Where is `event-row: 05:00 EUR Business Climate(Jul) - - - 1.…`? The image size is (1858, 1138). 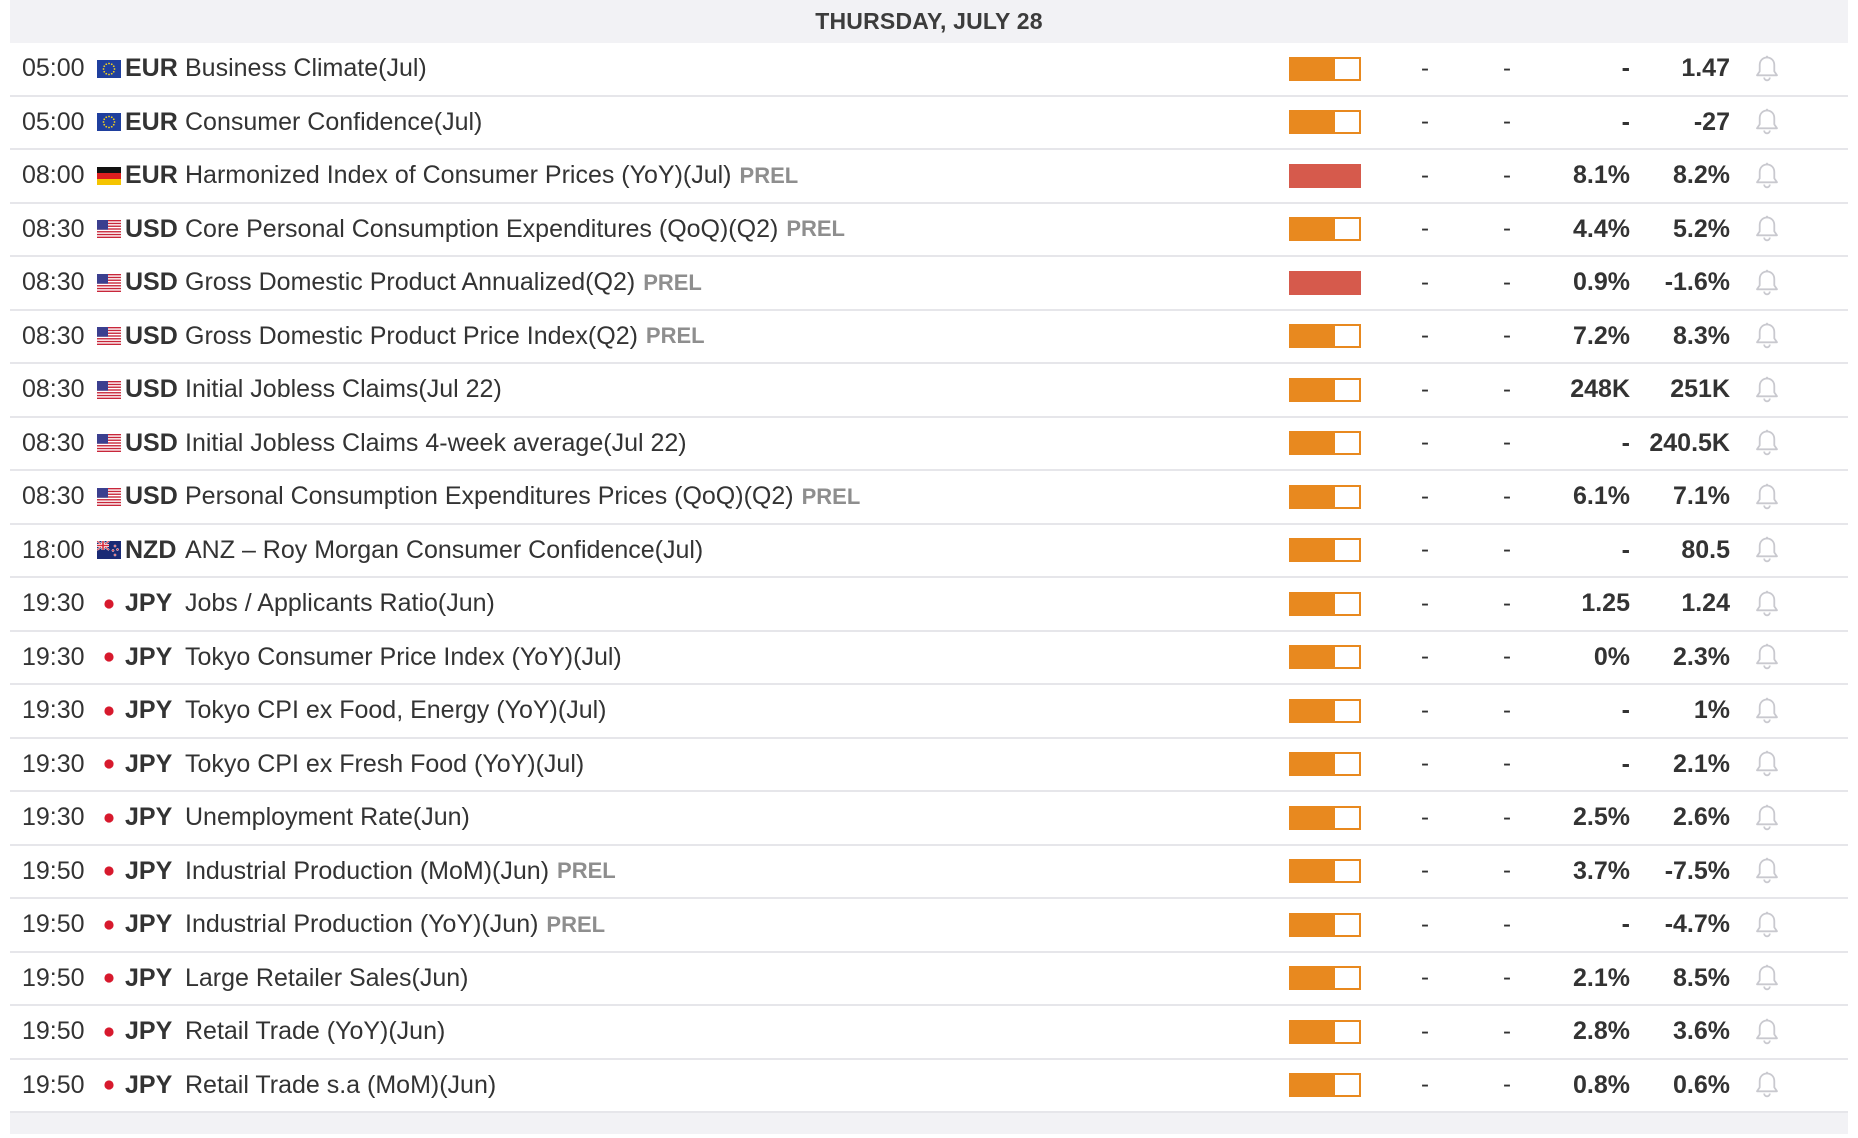
event-row: 05:00 EUR Business Climate(Jul) - - - 1.… is located at coordinates (929, 70).